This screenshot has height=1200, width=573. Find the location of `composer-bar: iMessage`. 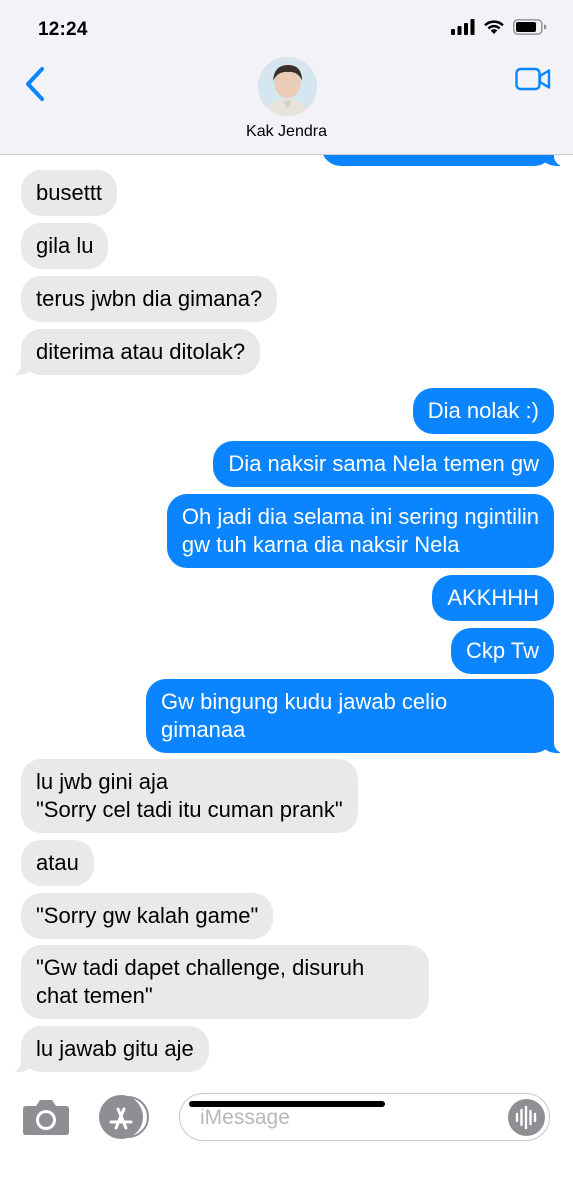

composer-bar: iMessage is located at coordinates (286, 1140).